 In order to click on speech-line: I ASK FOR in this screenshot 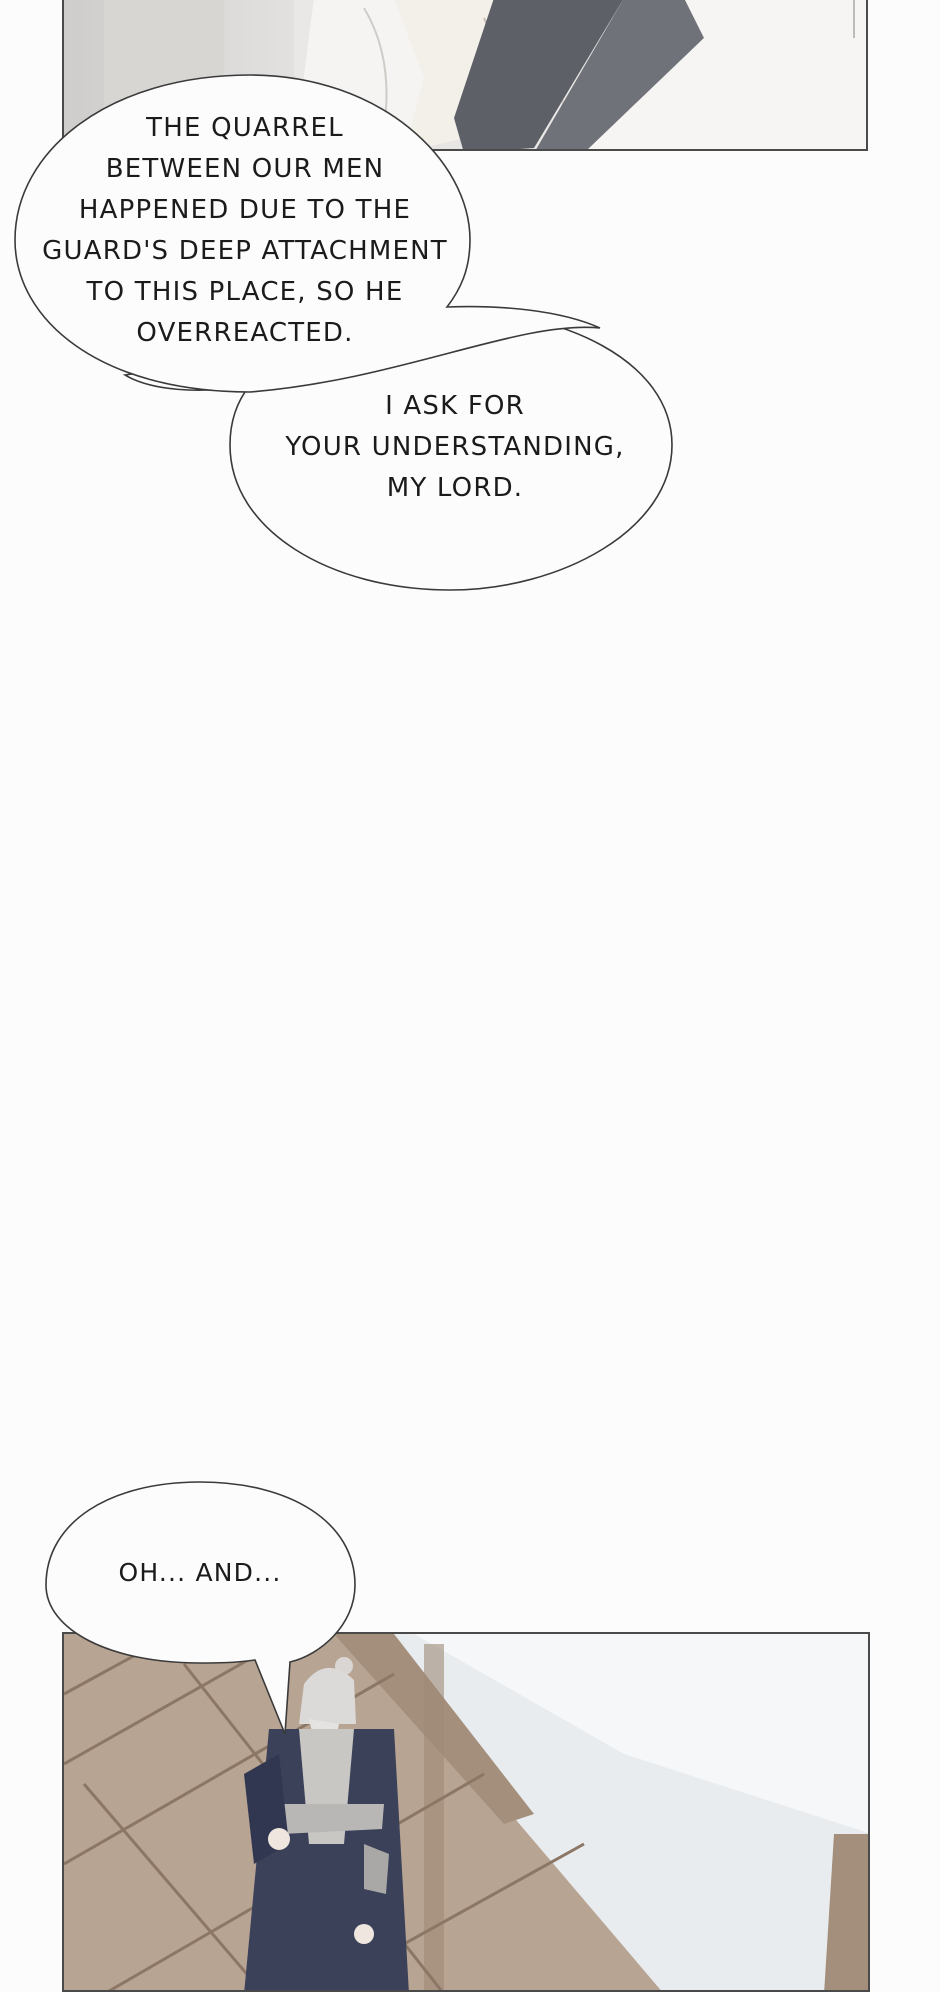, I will do `click(455, 406)`.